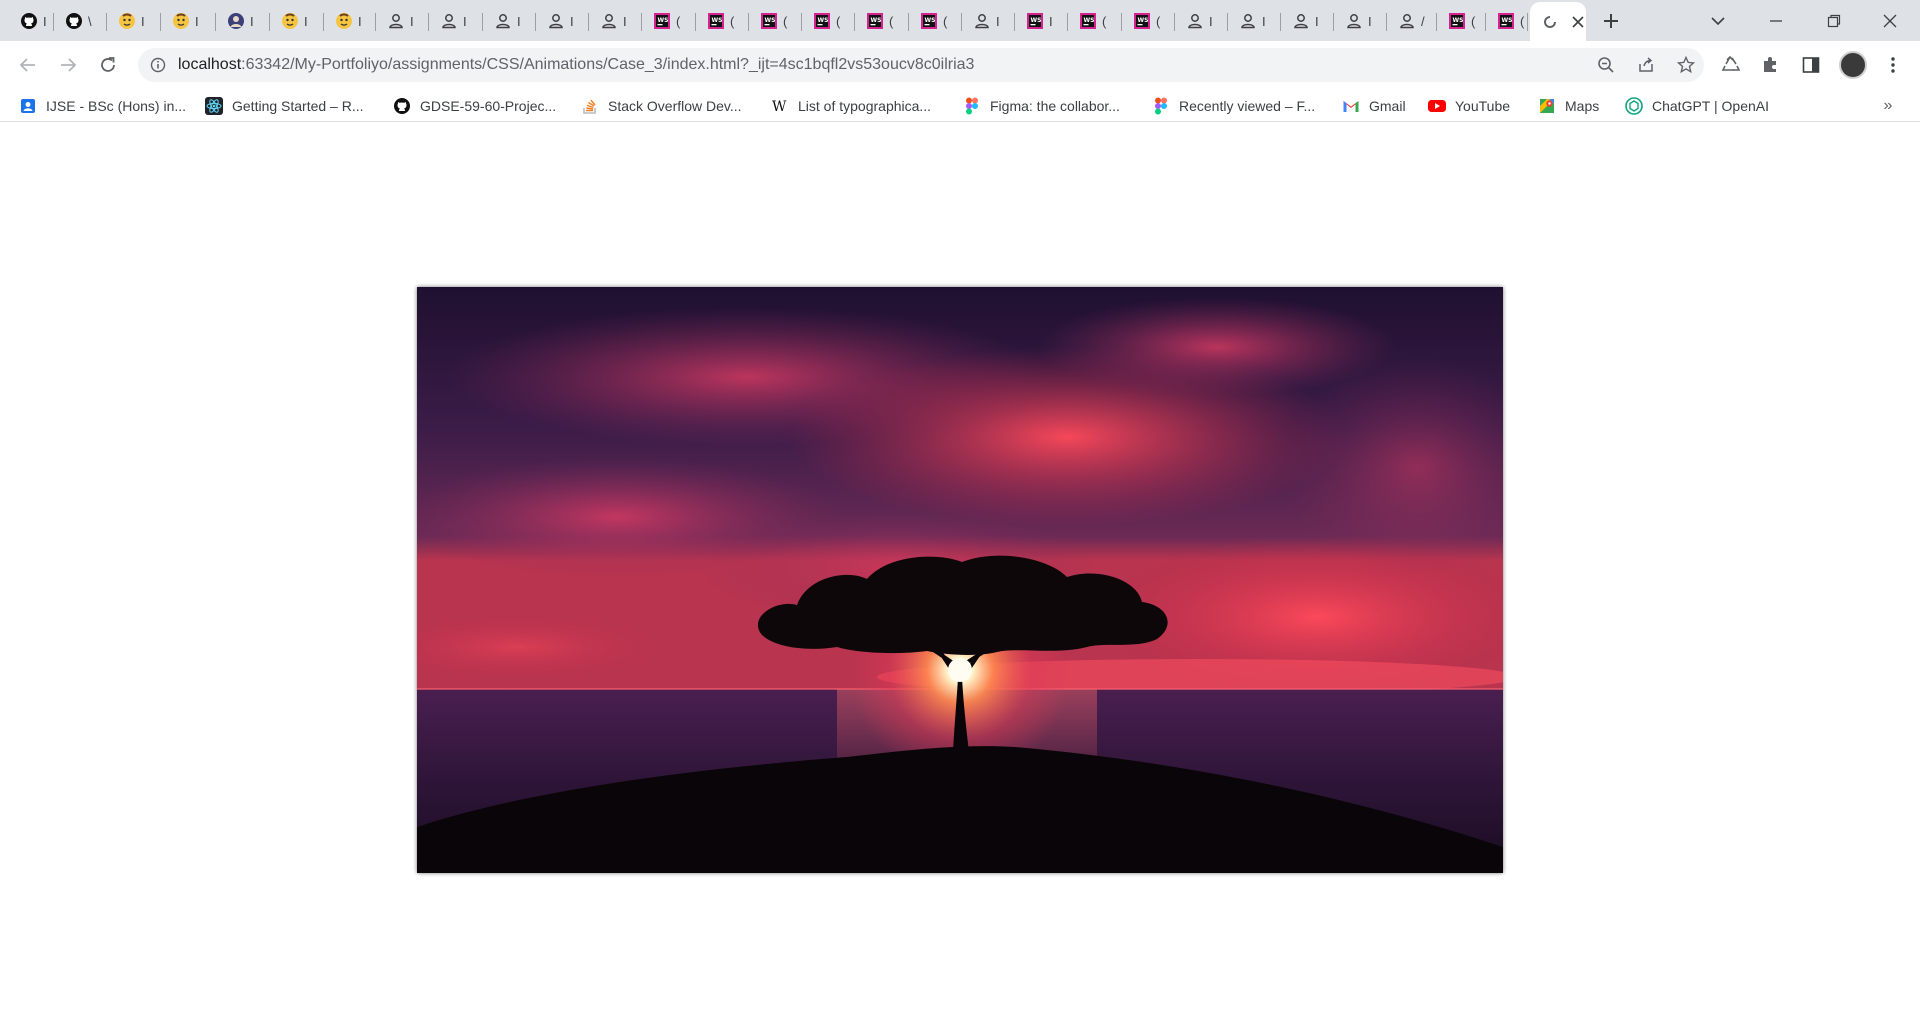 The image size is (1920, 1030). Describe the element at coordinates (1776, 20) in the screenshot. I see `minimize-button` at that location.